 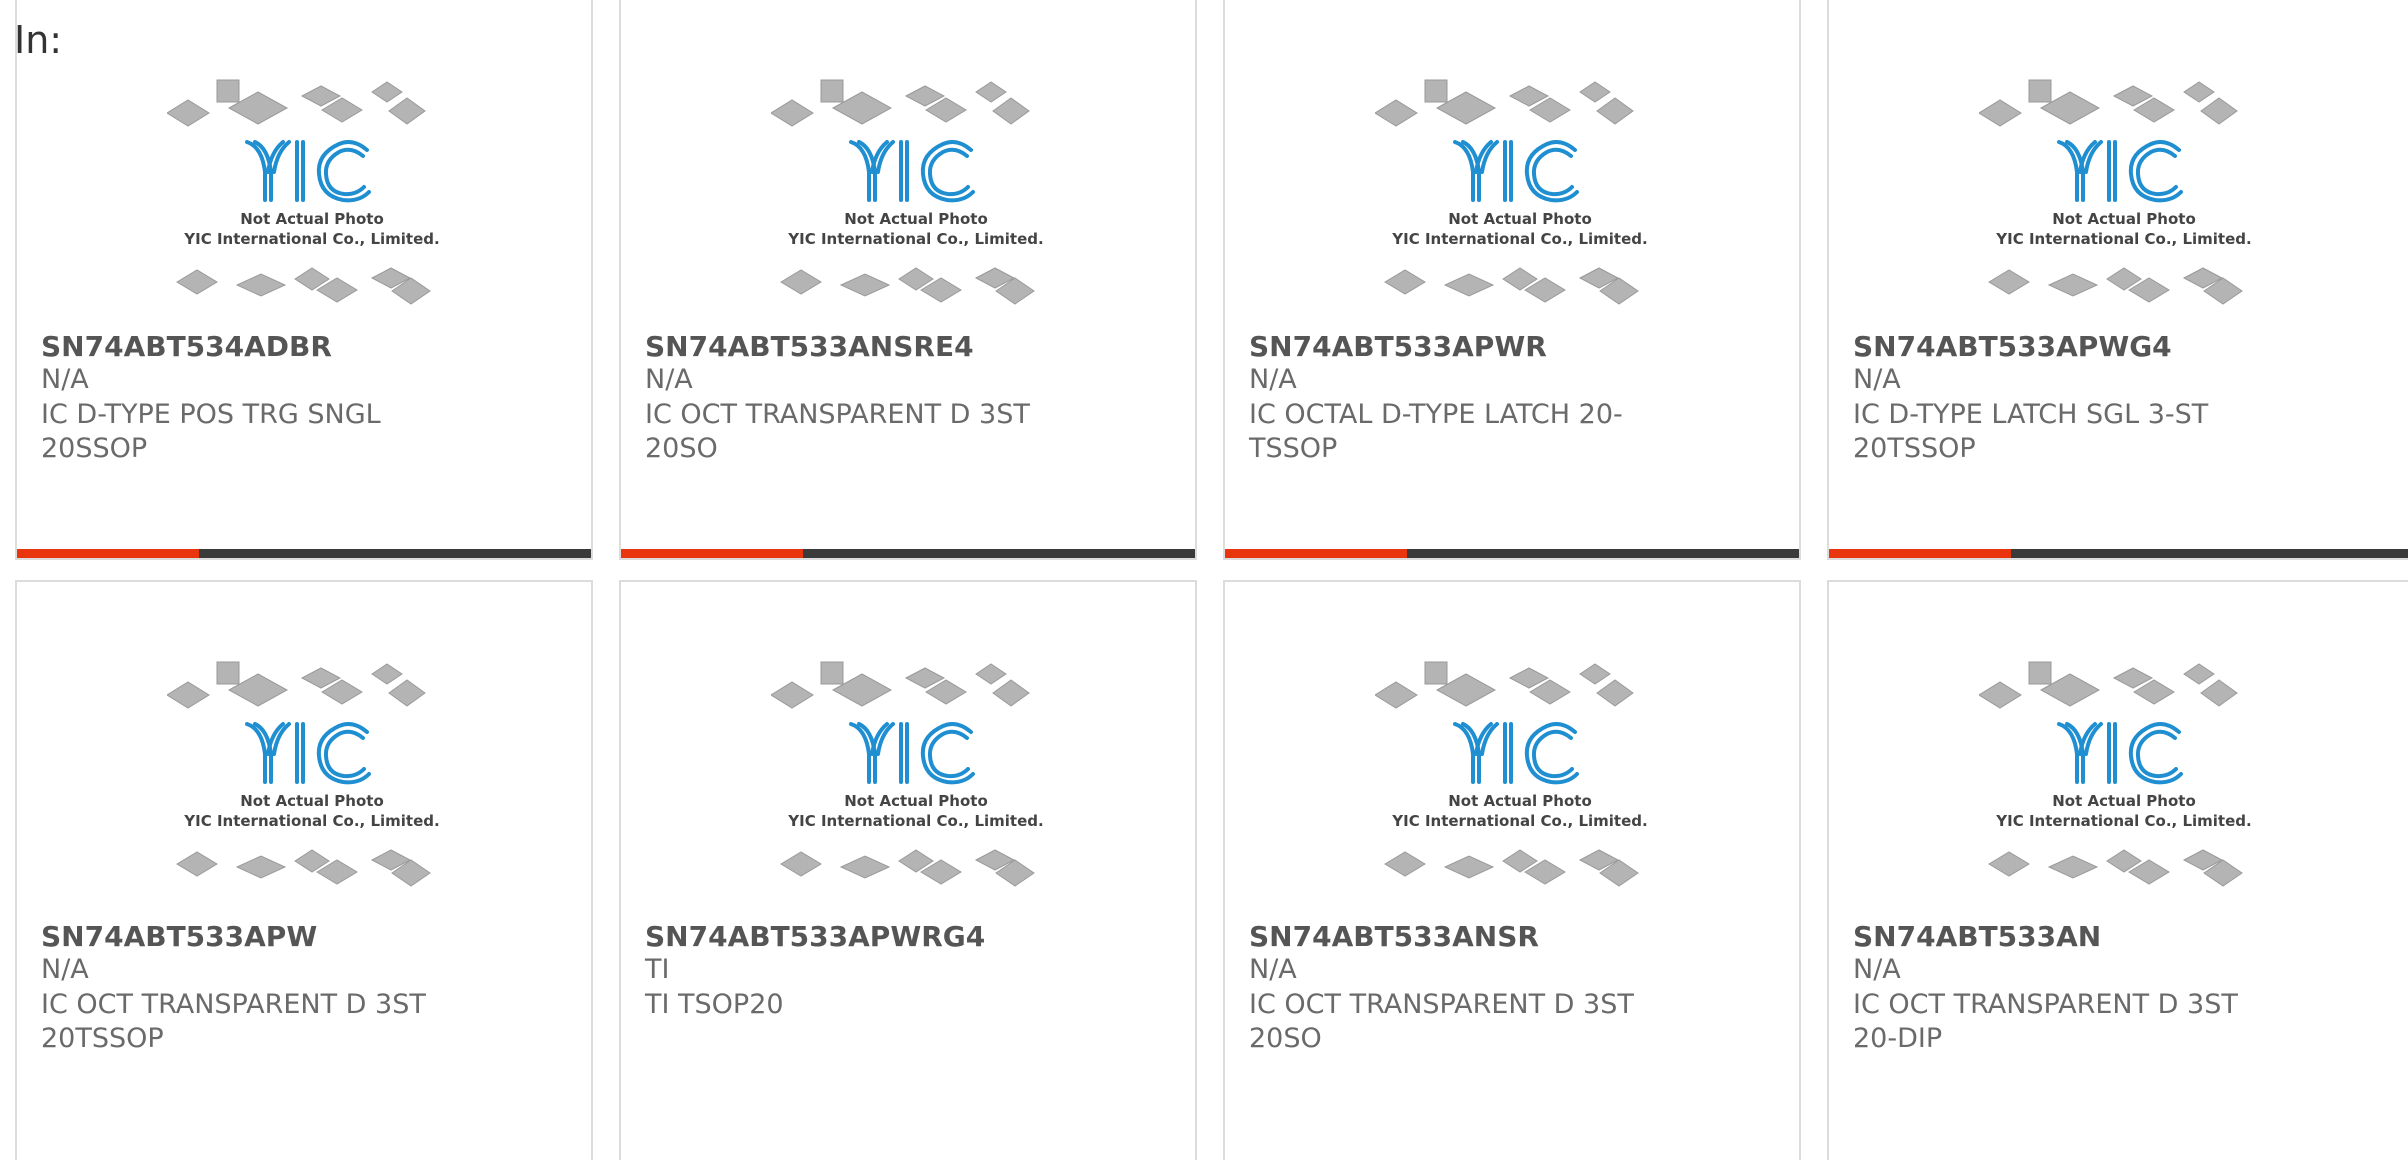 I want to click on product-part-number: SN74ABT534ADBR, so click(x=186, y=346).